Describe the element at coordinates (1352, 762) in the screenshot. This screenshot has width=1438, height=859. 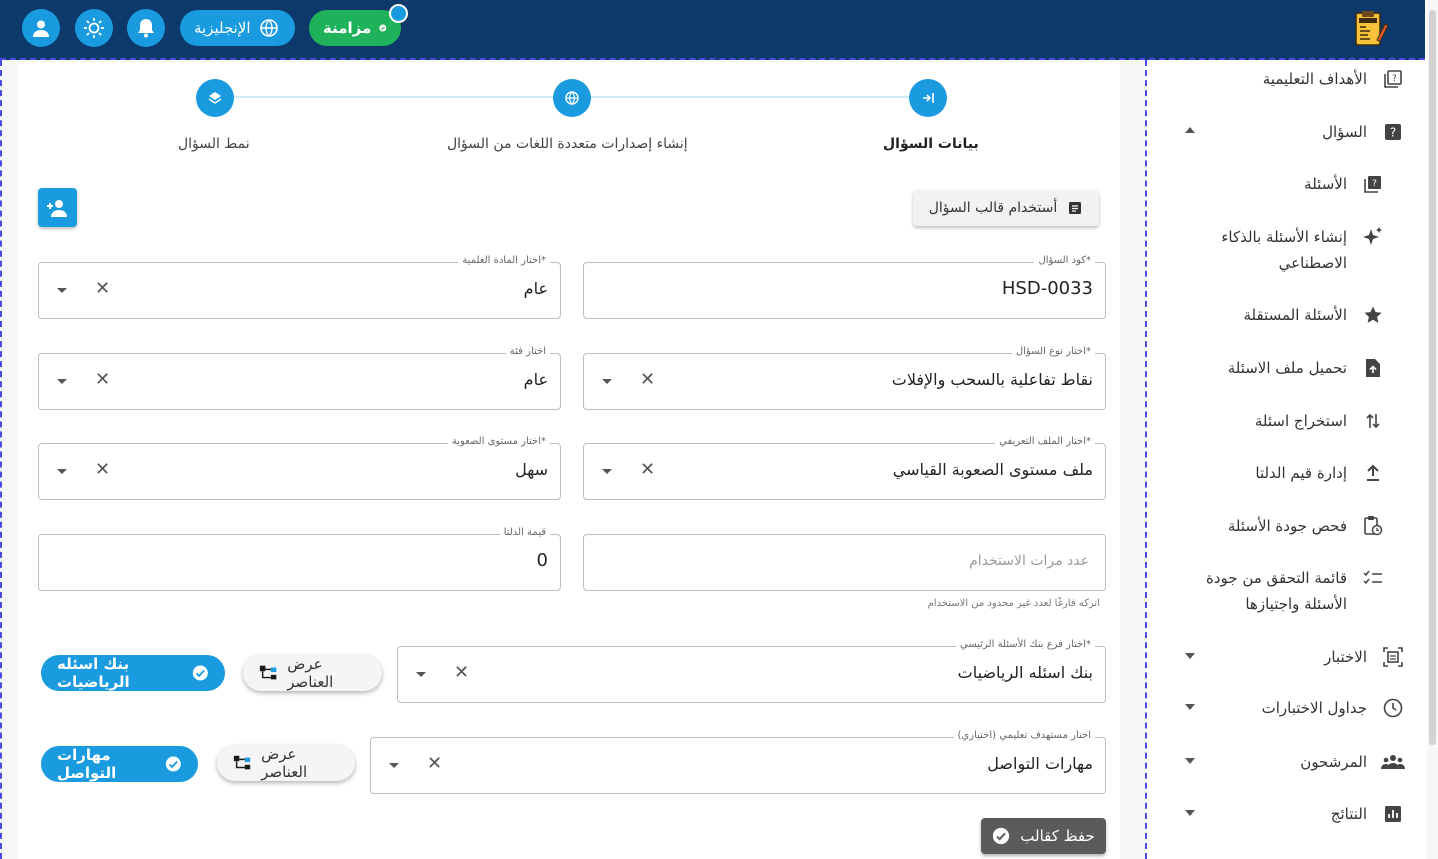
I see `sidebar-item-candidates: المرشحون` at that location.